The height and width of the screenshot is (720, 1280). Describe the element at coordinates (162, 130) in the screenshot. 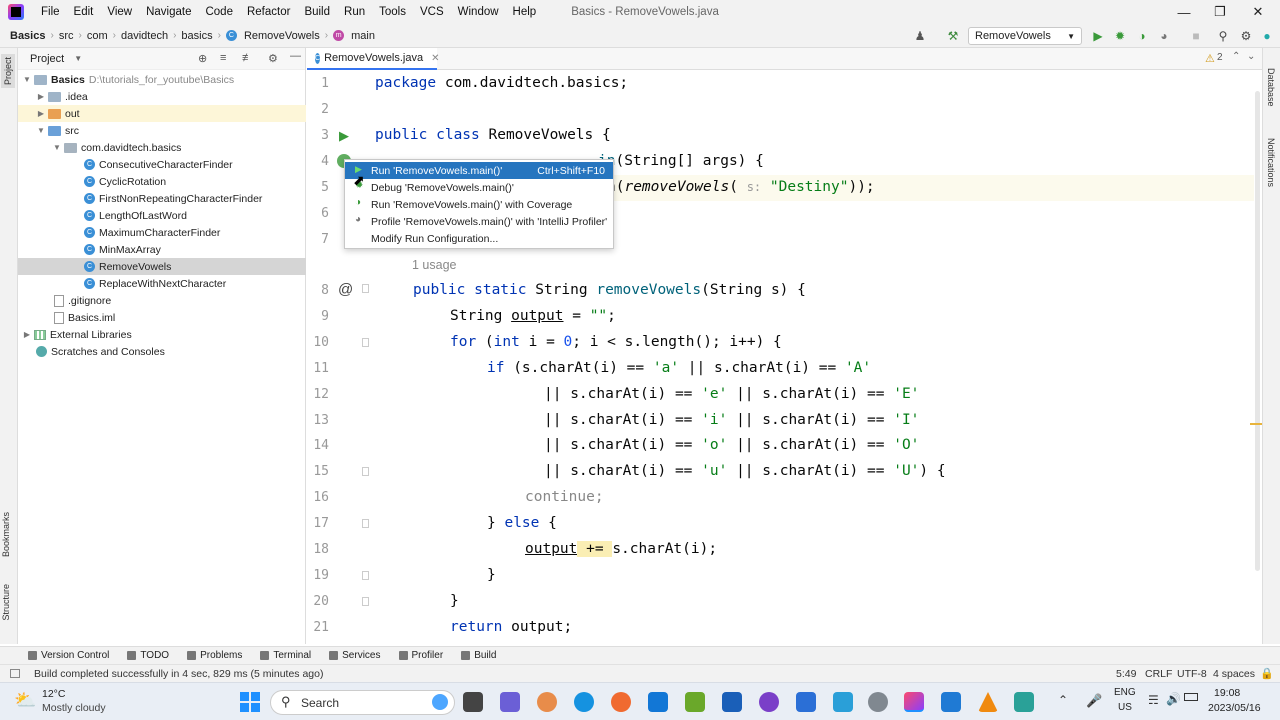

I see `tree-item-src: ▼ src` at that location.